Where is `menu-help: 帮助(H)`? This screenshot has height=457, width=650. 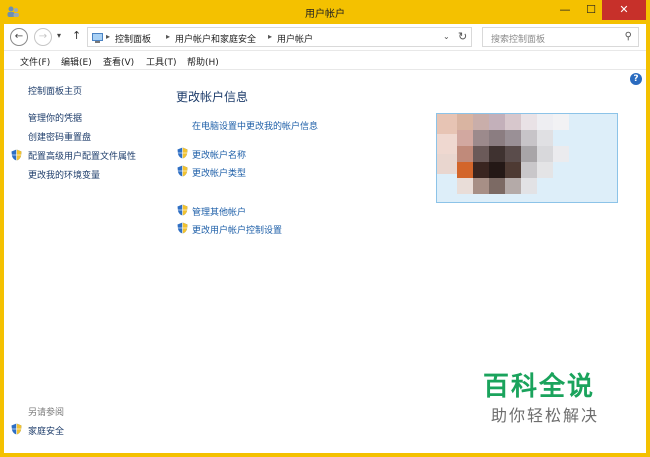 menu-help: 帮助(H) is located at coordinates (203, 61).